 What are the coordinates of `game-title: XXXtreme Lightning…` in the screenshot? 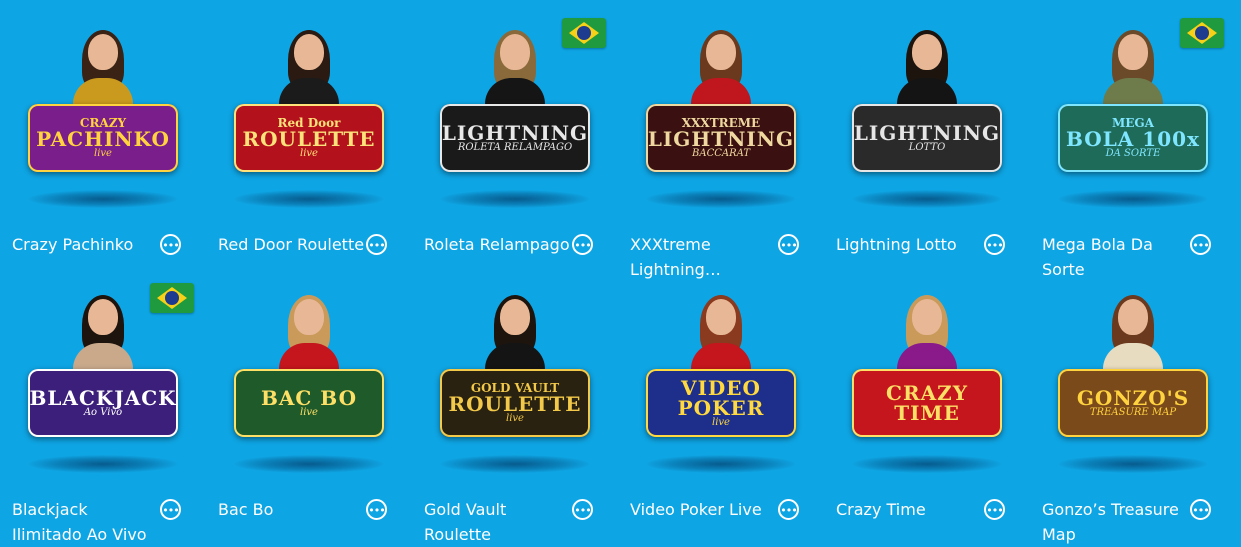 It's located at (705, 257).